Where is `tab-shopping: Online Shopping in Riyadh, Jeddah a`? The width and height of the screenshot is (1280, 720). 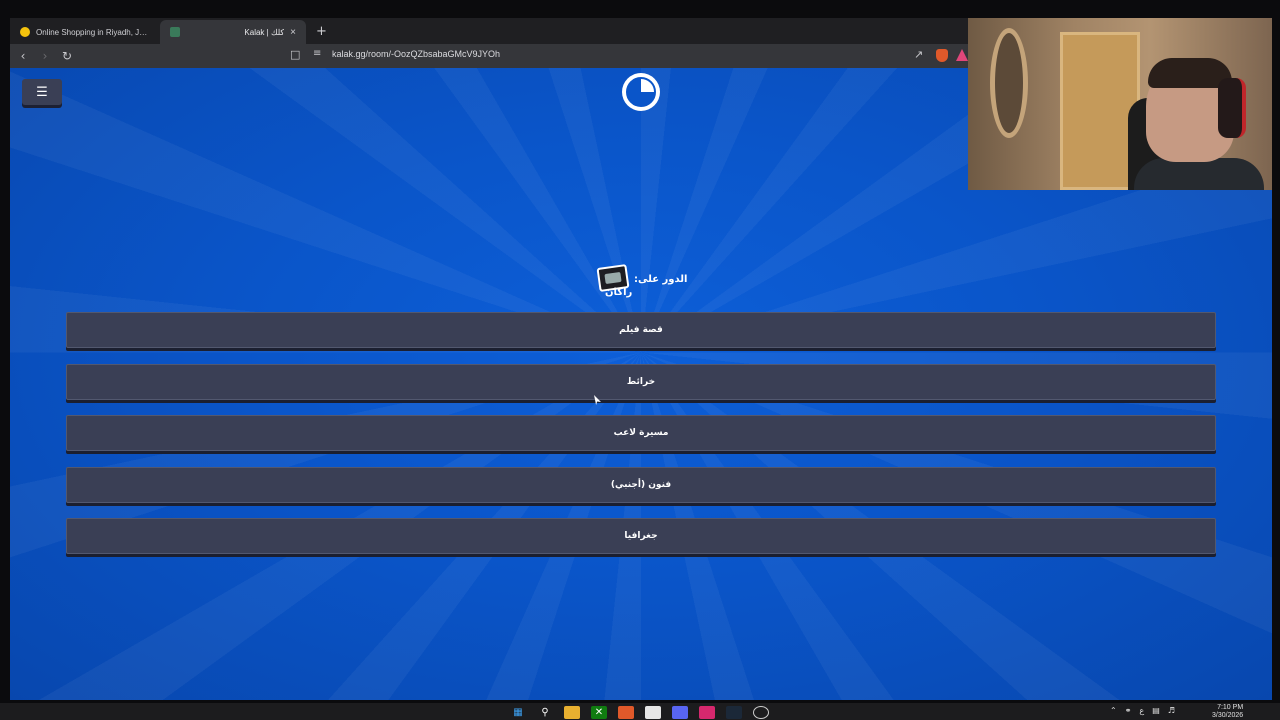 tab-shopping: Online Shopping in Riyadh, Jeddah a is located at coordinates (85, 32).